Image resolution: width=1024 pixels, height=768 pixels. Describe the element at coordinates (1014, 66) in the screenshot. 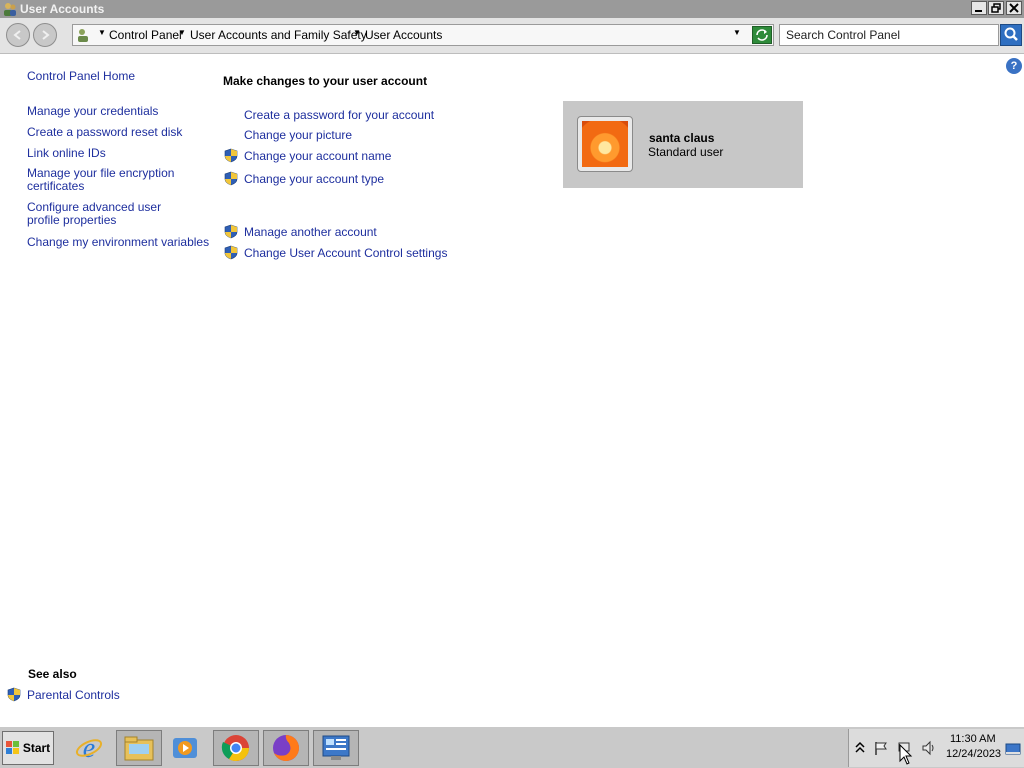

I see `help-icon: ?` at that location.